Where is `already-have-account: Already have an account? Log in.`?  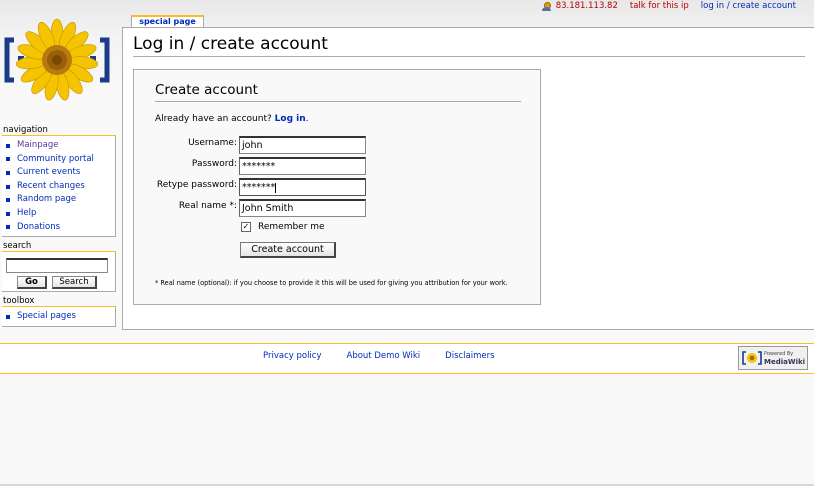
already-have-account: Already have an account? Log in. is located at coordinates (232, 119).